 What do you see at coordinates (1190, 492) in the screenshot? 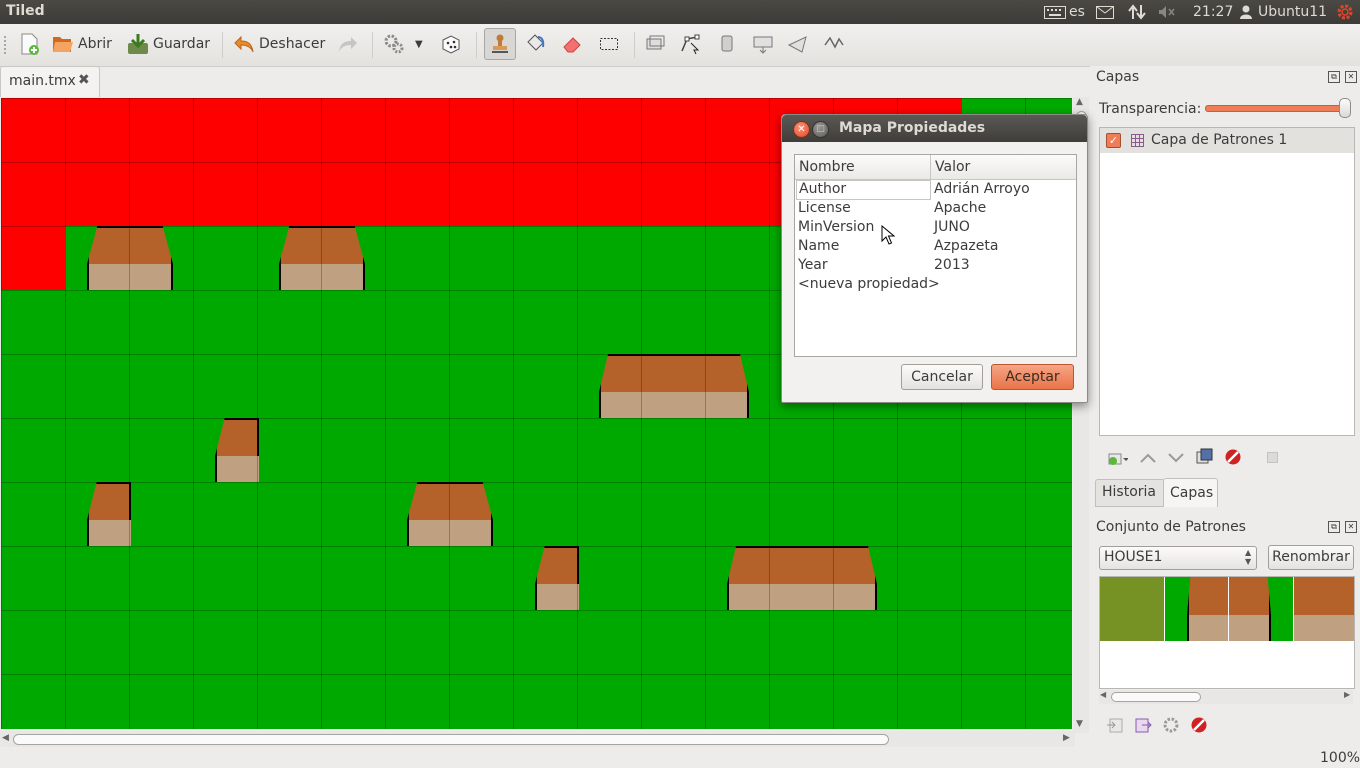
I see `tab-layers: Capas` at bounding box center [1190, 492].